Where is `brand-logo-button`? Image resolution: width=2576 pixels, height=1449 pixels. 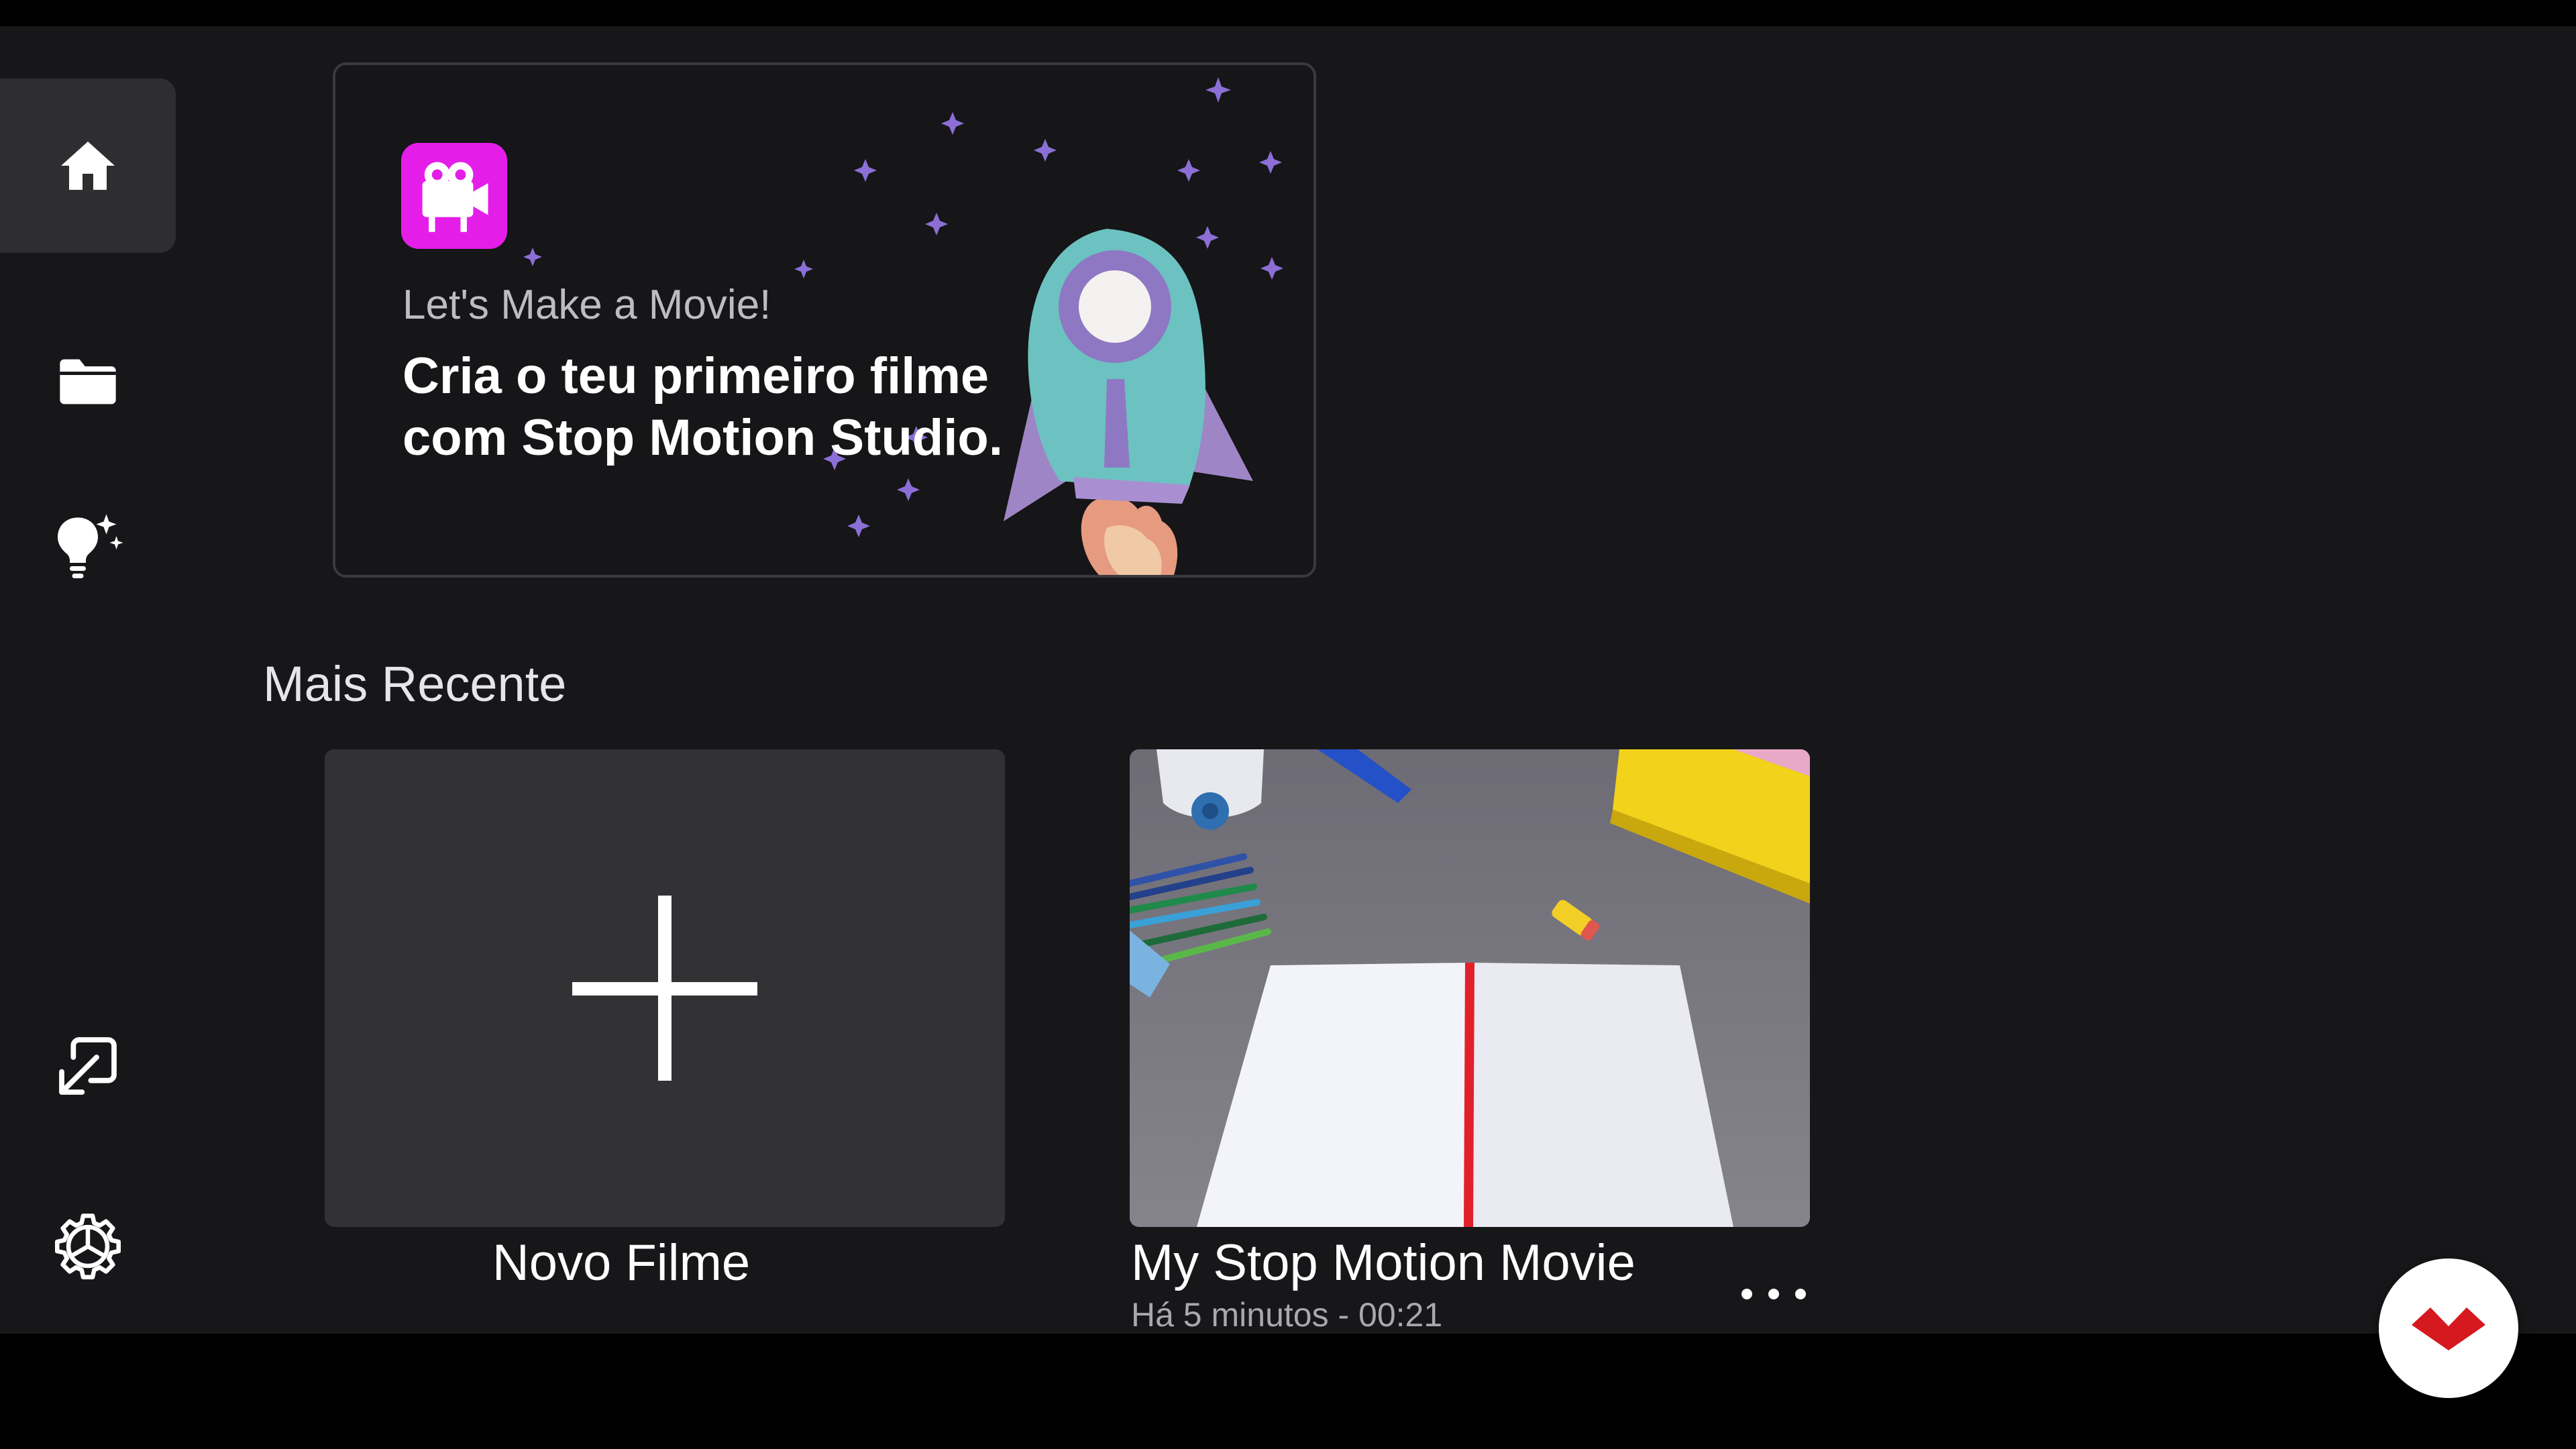 brand-logo-button is located at coordinates (2448, 1328).